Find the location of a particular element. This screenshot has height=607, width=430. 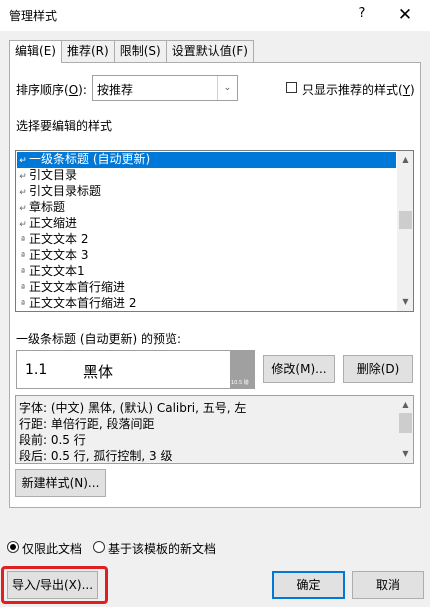

description-line: 行距: 单倍行距, 段落间距 is located at coordinates (87, 424).